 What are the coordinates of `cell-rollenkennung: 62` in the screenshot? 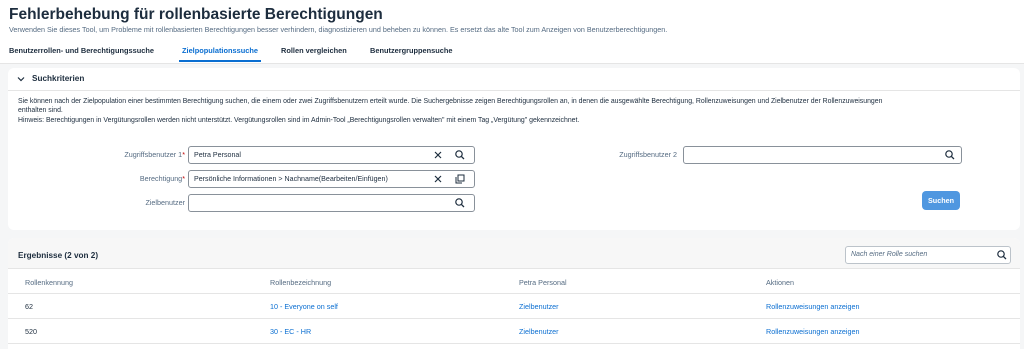 It's located at (29, 306).